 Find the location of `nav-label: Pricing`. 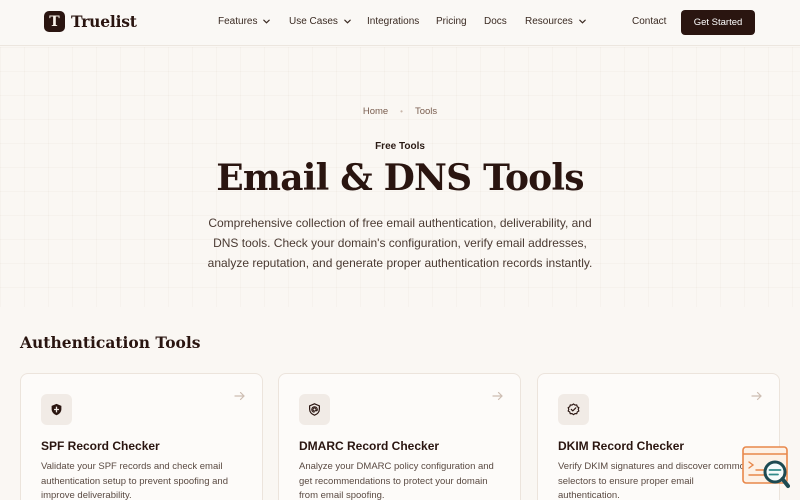

nav-label: Pricing is located at coordinates (451, 21).